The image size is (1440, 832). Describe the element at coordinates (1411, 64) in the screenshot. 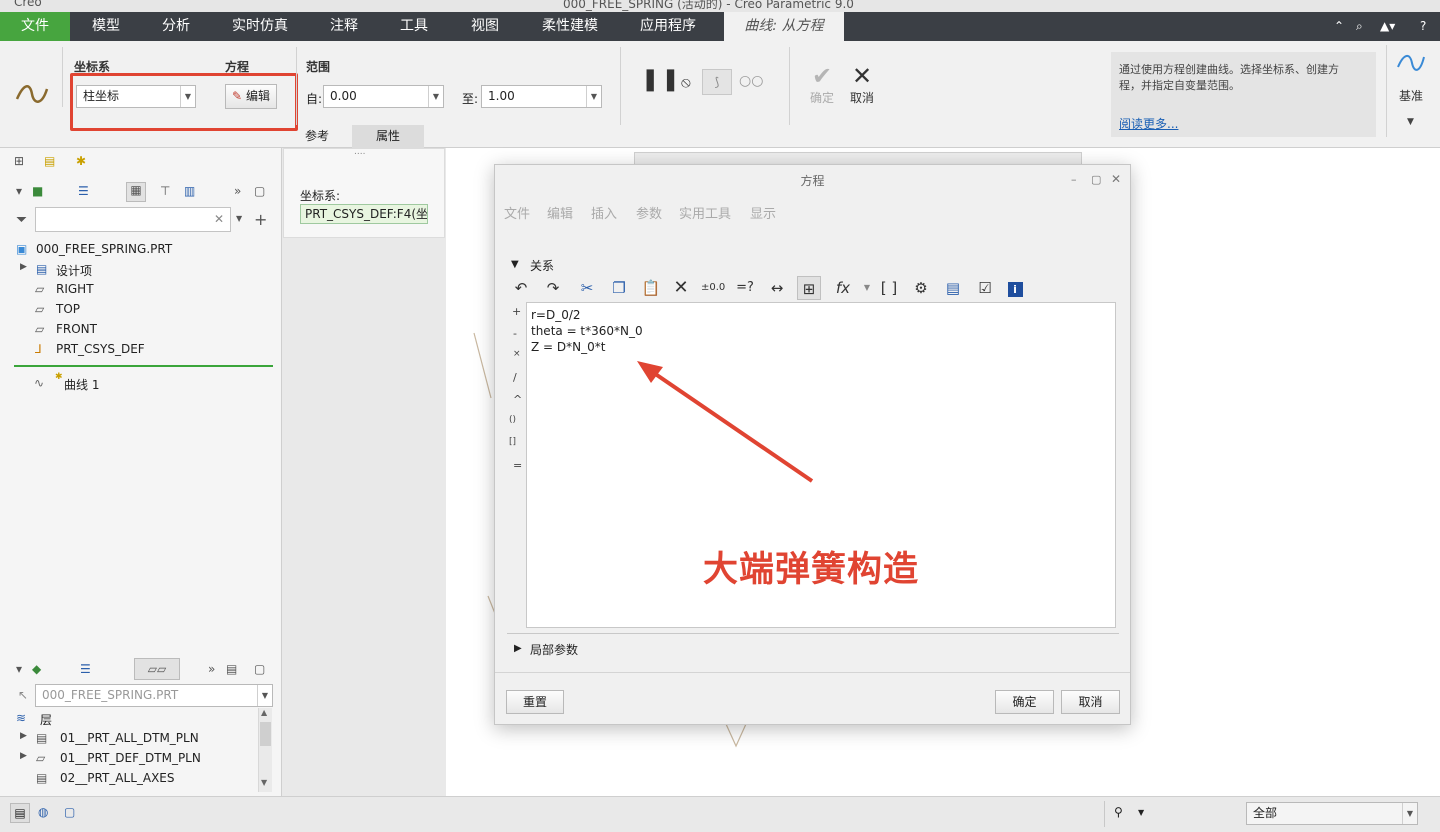

I see `datum-curve-icon` at that location.